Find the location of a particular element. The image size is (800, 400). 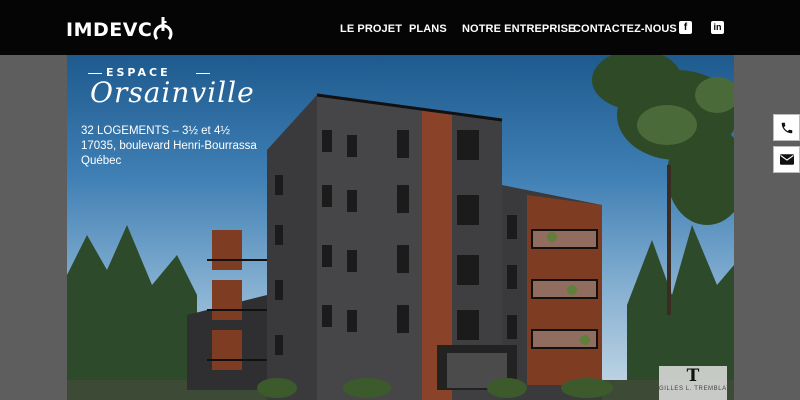

phone-button is located at coordinates (786, 127).